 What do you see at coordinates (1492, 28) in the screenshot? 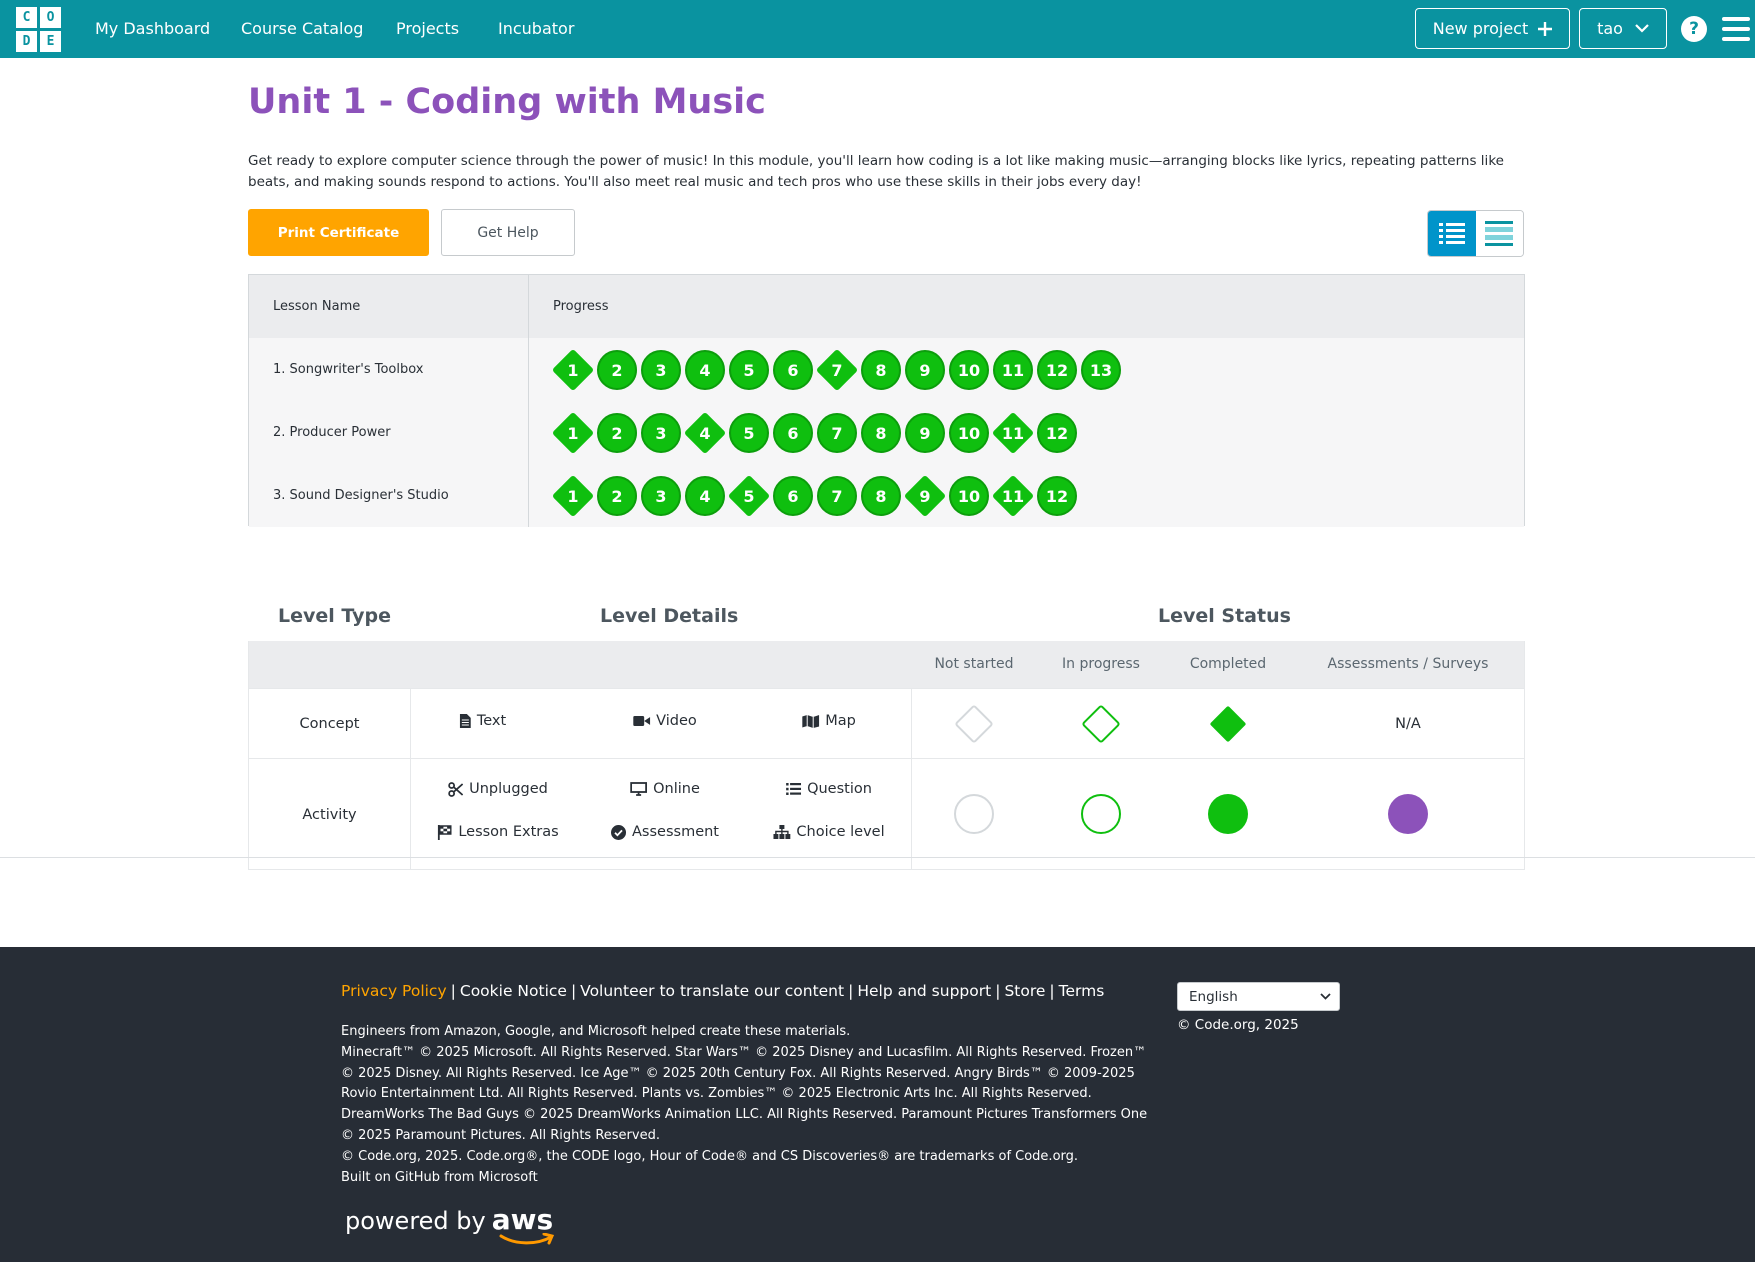
I see `new-project-button: New project` at bounding box center [1492, 28].